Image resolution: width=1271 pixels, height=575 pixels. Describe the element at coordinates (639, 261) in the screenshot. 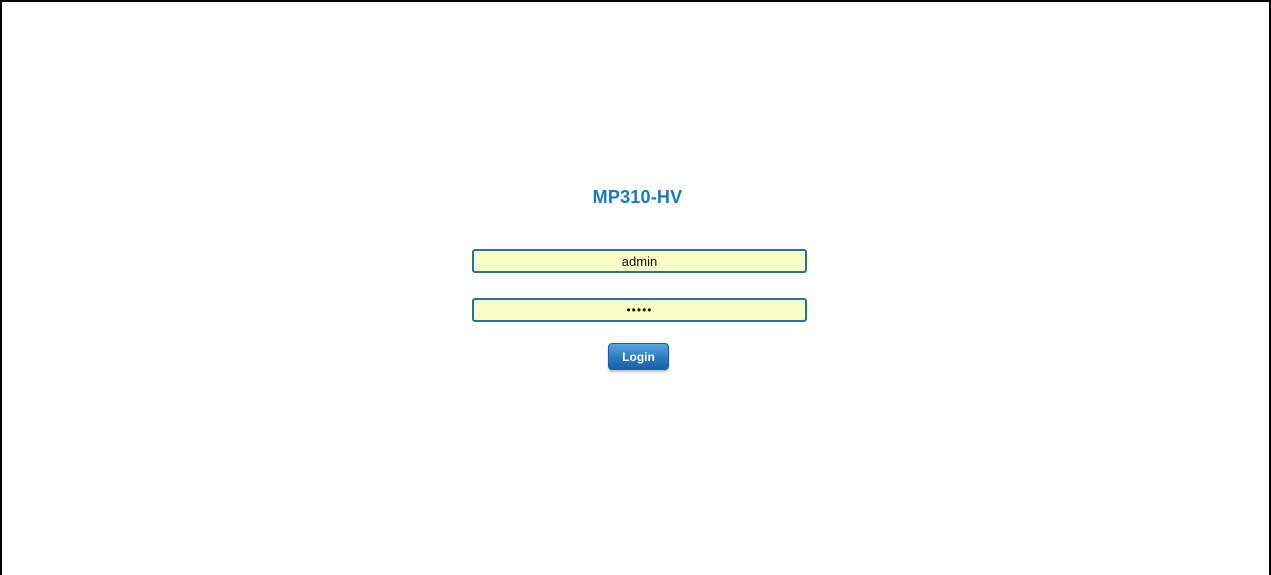

I see `username-input` at that location.